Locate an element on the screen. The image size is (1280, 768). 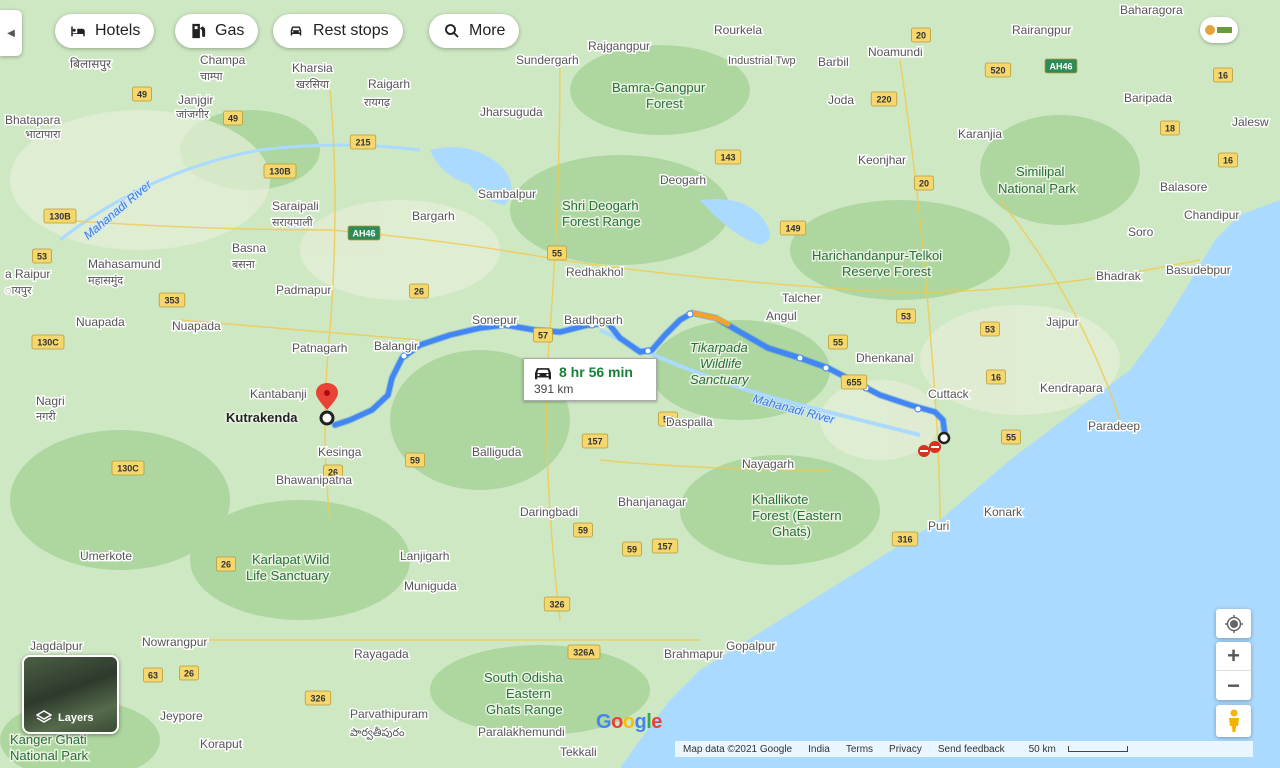
zoom-out-button: − is located at coordinates (1233, 685).